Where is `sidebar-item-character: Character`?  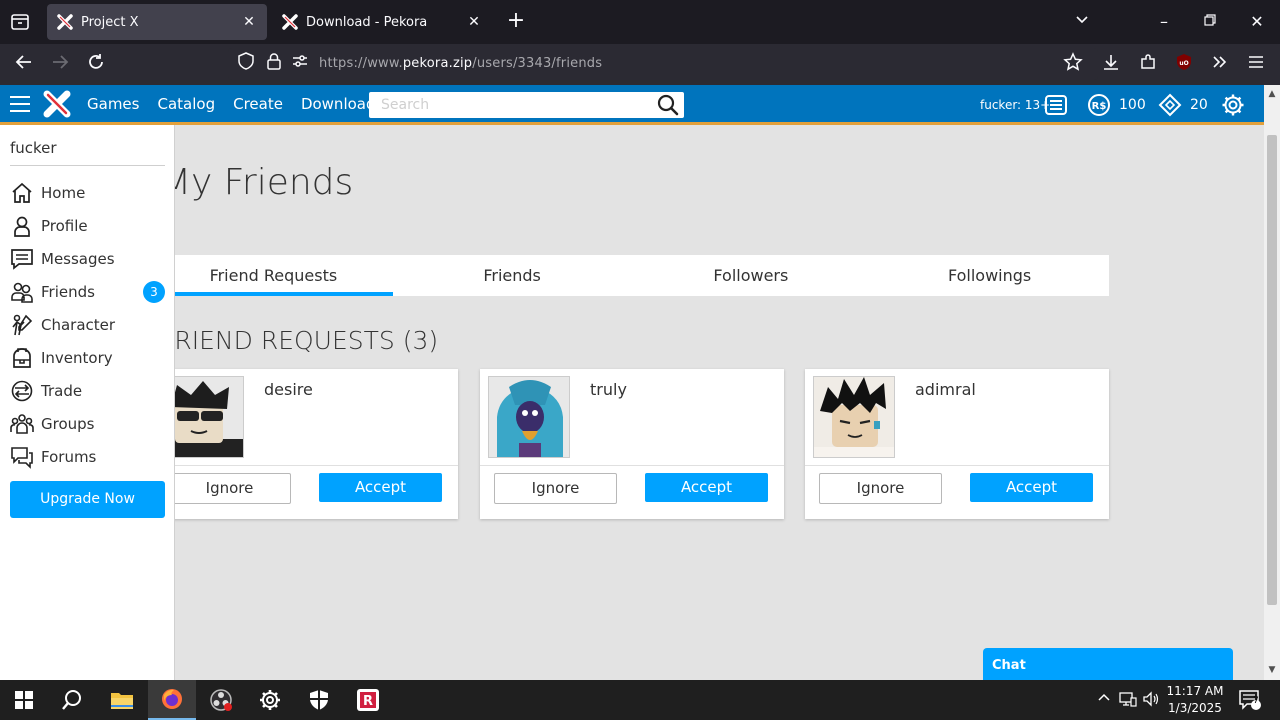
sidebar-item-character: Character is located at coordinates (90, 325).